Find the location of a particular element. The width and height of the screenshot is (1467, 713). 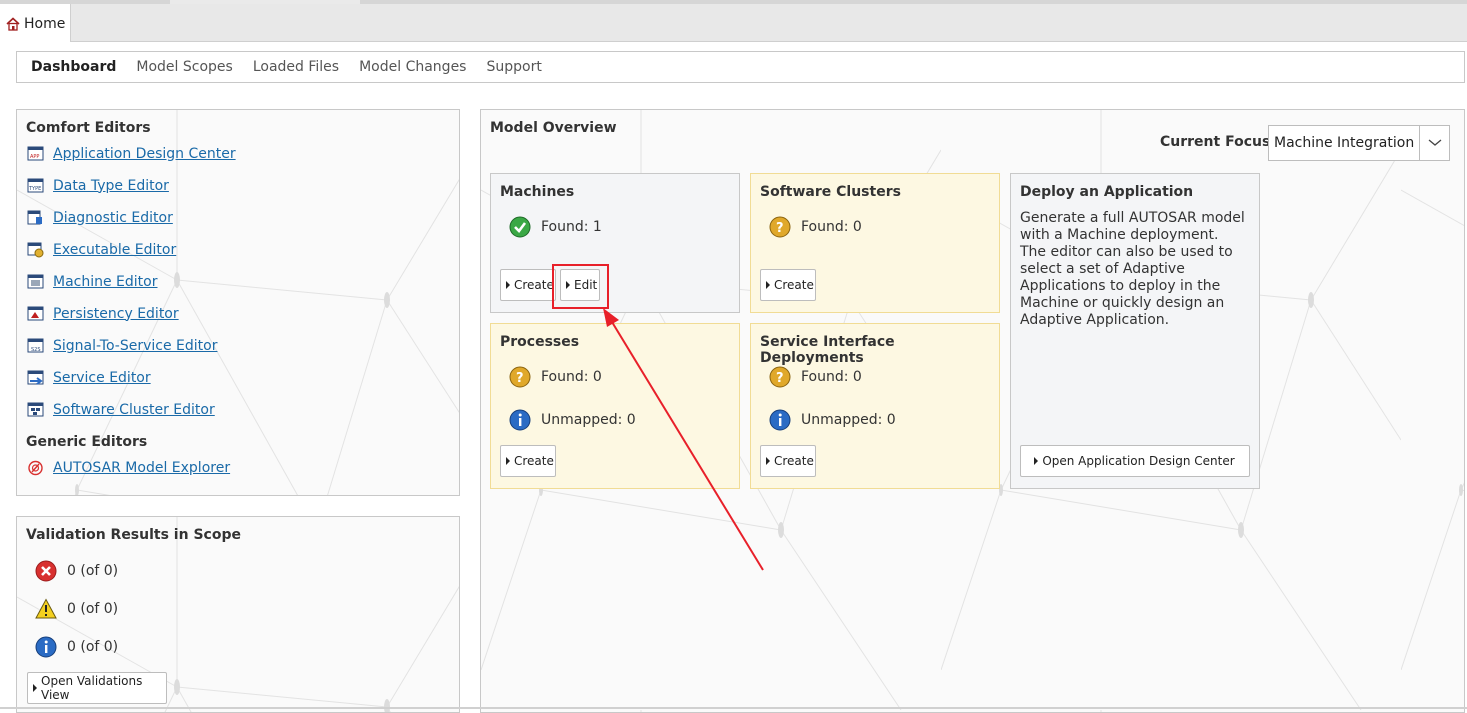

editor-link-data-type-editor: TYPE Data Type Editor is located at coordinates (98, 185).